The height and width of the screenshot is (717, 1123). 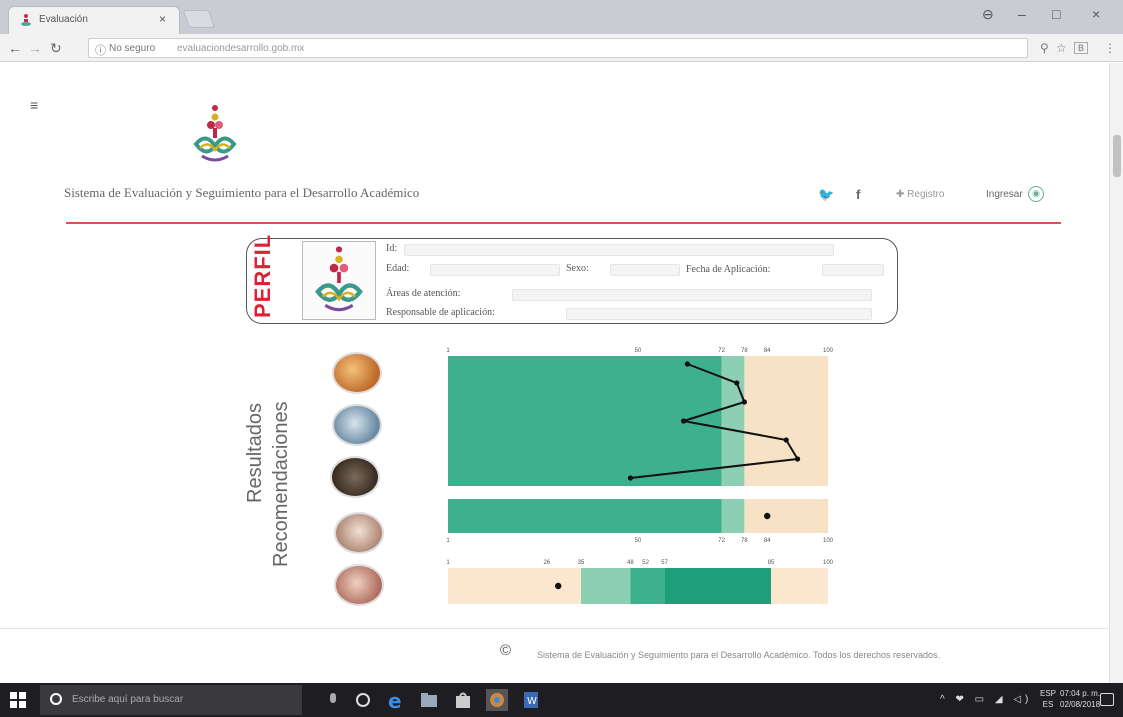 I want to click on file-explorer-icon, so click(x=429, y=700).